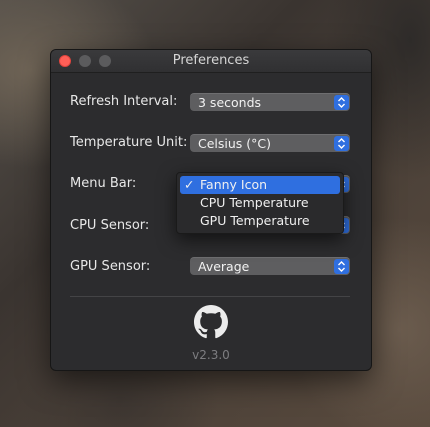  I want to click on temperature-unit-popup: Celsius (°C), so click(270, 143).